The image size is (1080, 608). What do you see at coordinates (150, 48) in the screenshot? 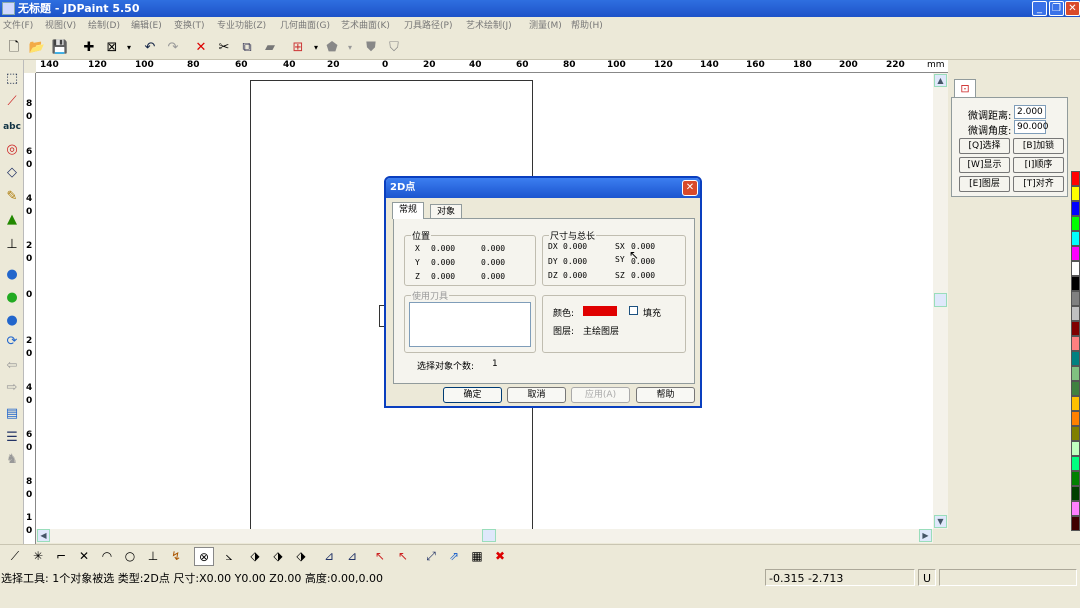
I see `undo-icon: ↶` at bounding box center [150, 48].